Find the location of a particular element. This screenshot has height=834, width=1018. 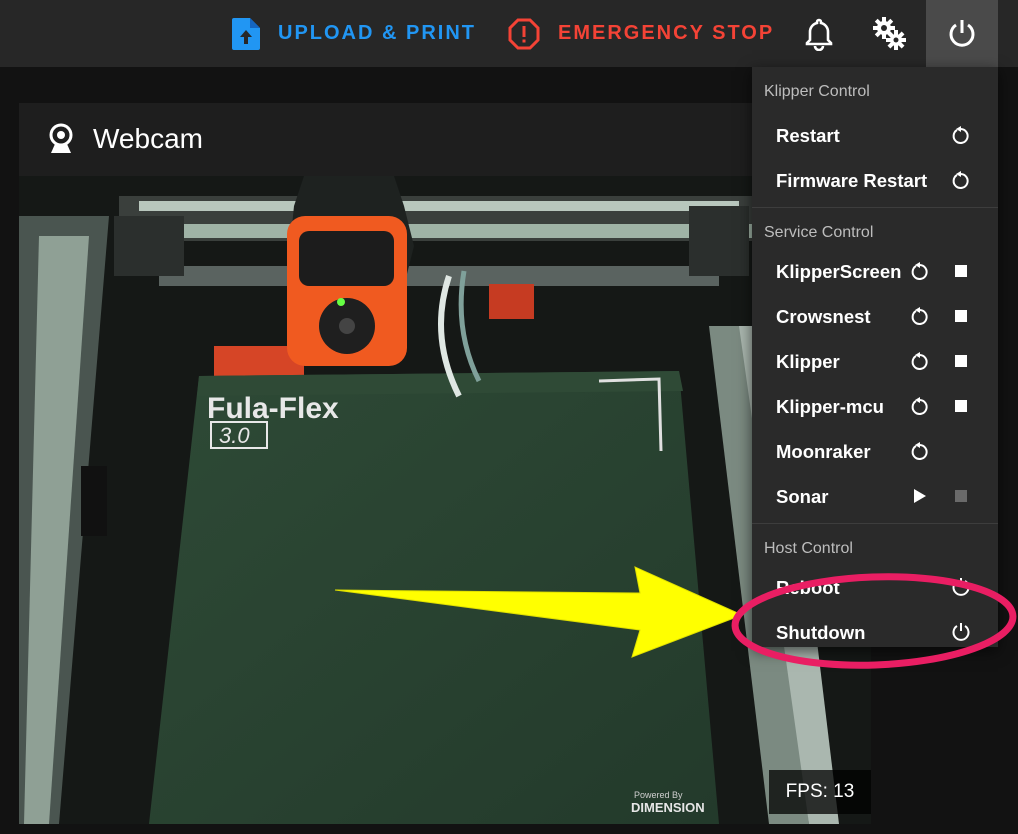

bed-version-text: 3.0 is located at coordinates (234, 435).